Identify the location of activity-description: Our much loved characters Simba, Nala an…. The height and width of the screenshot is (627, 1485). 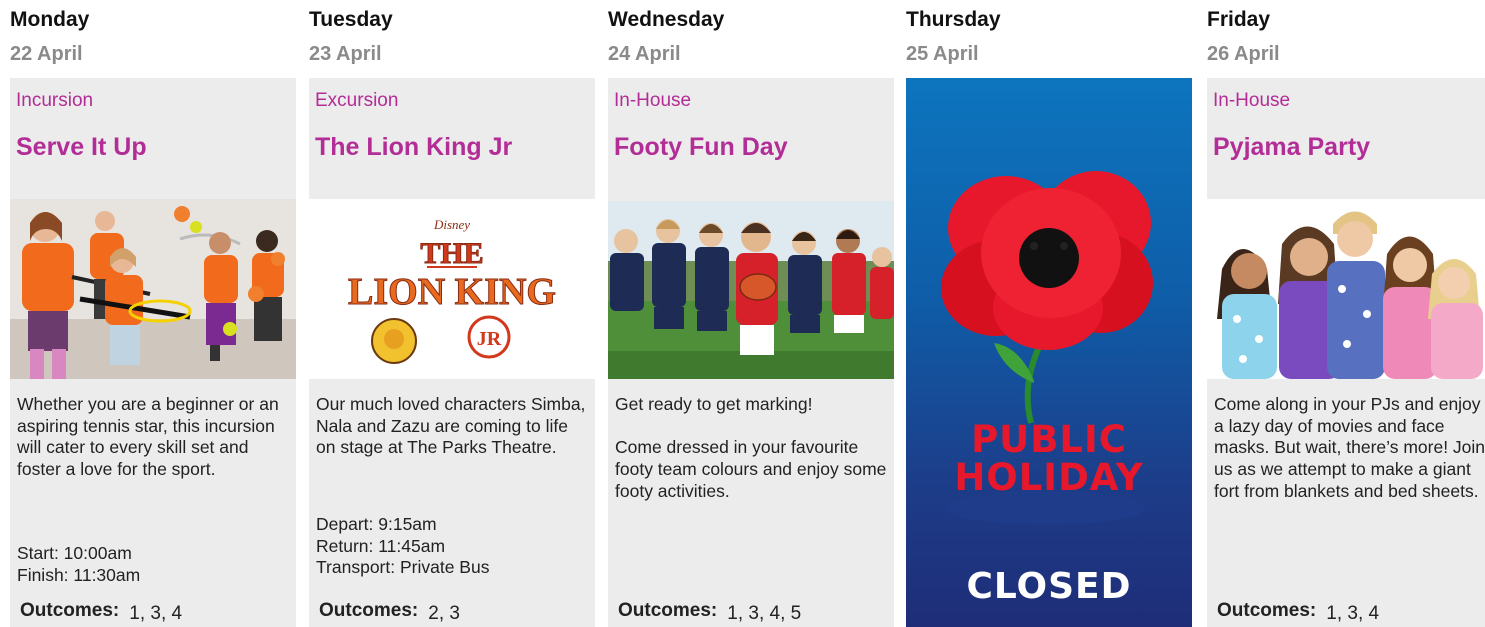
(451, 426).